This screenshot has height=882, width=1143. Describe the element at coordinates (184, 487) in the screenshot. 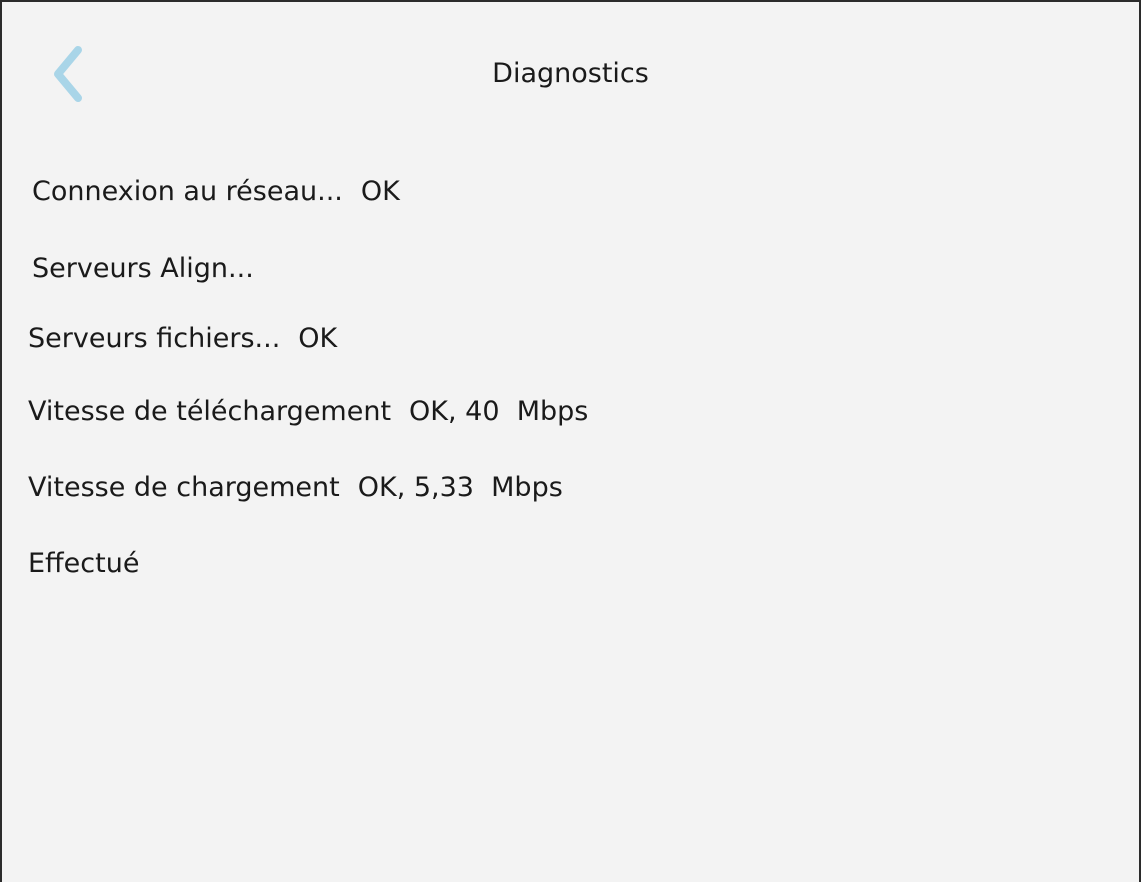

I see `upload-speed-label: Vitesse de chargement` at that location.